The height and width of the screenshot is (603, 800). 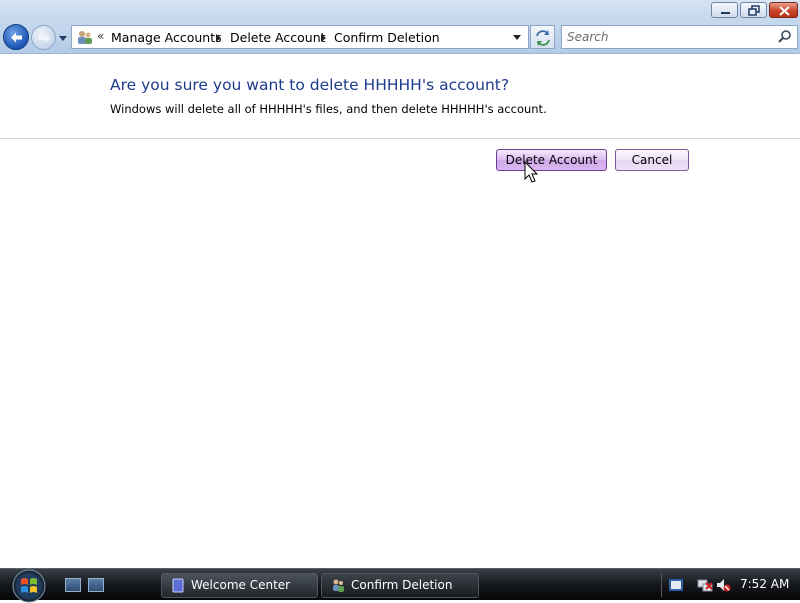 I want to click on tray-separator, so click(x=661, y=585).